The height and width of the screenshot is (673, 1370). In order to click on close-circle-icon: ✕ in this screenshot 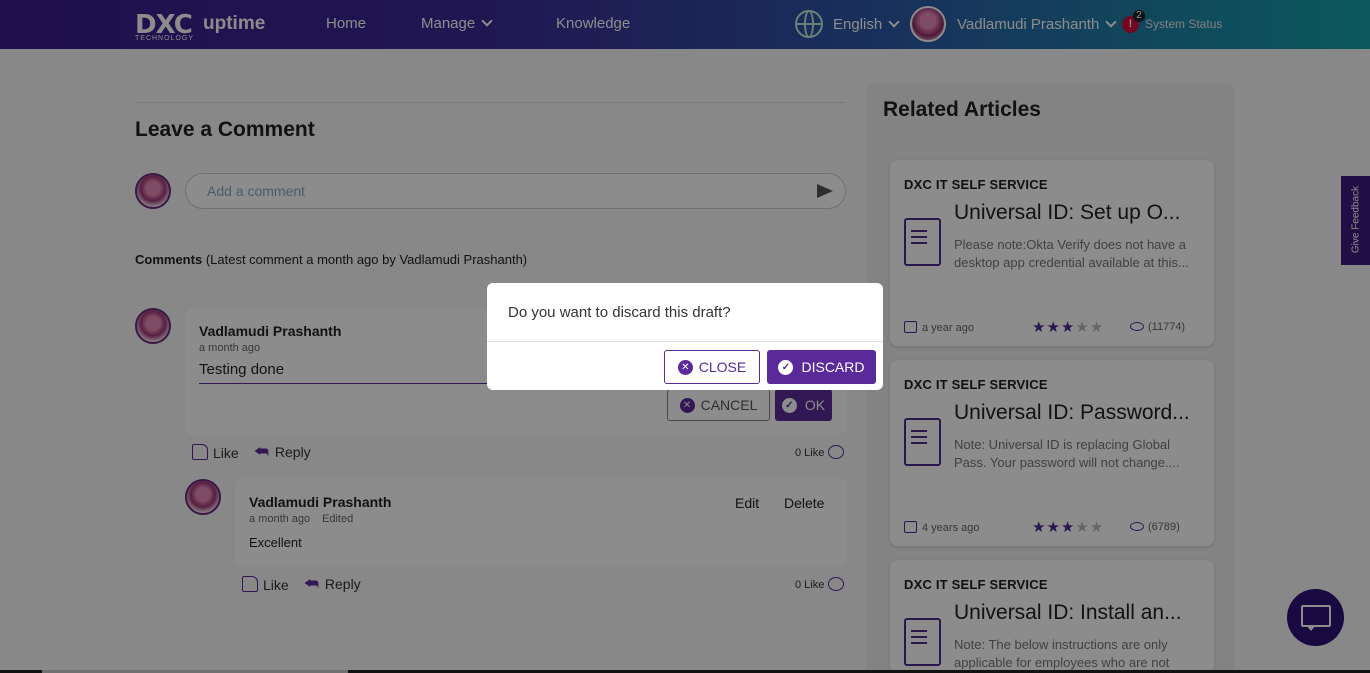, I will do `click(685, 367)`.